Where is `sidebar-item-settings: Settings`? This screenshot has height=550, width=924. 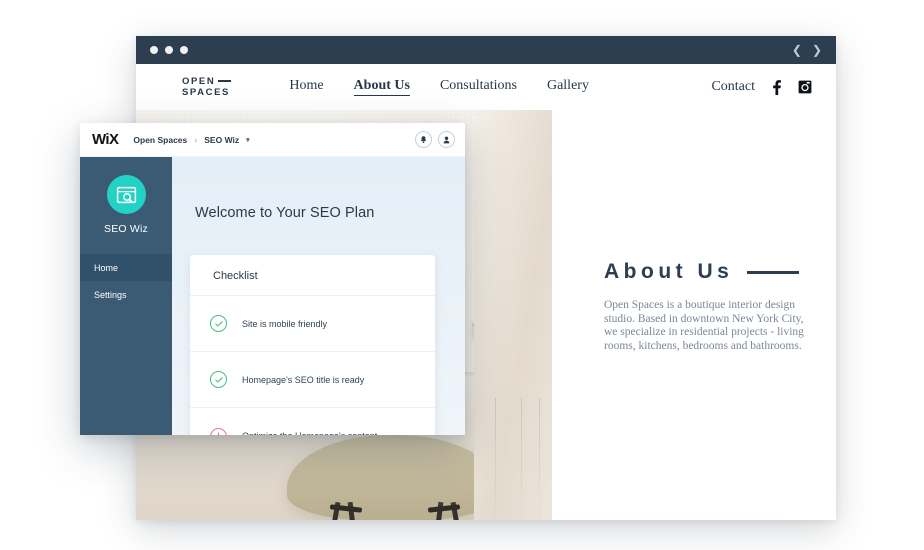 sidebar-item-settings: Settings is located at coordinates (126, 294).